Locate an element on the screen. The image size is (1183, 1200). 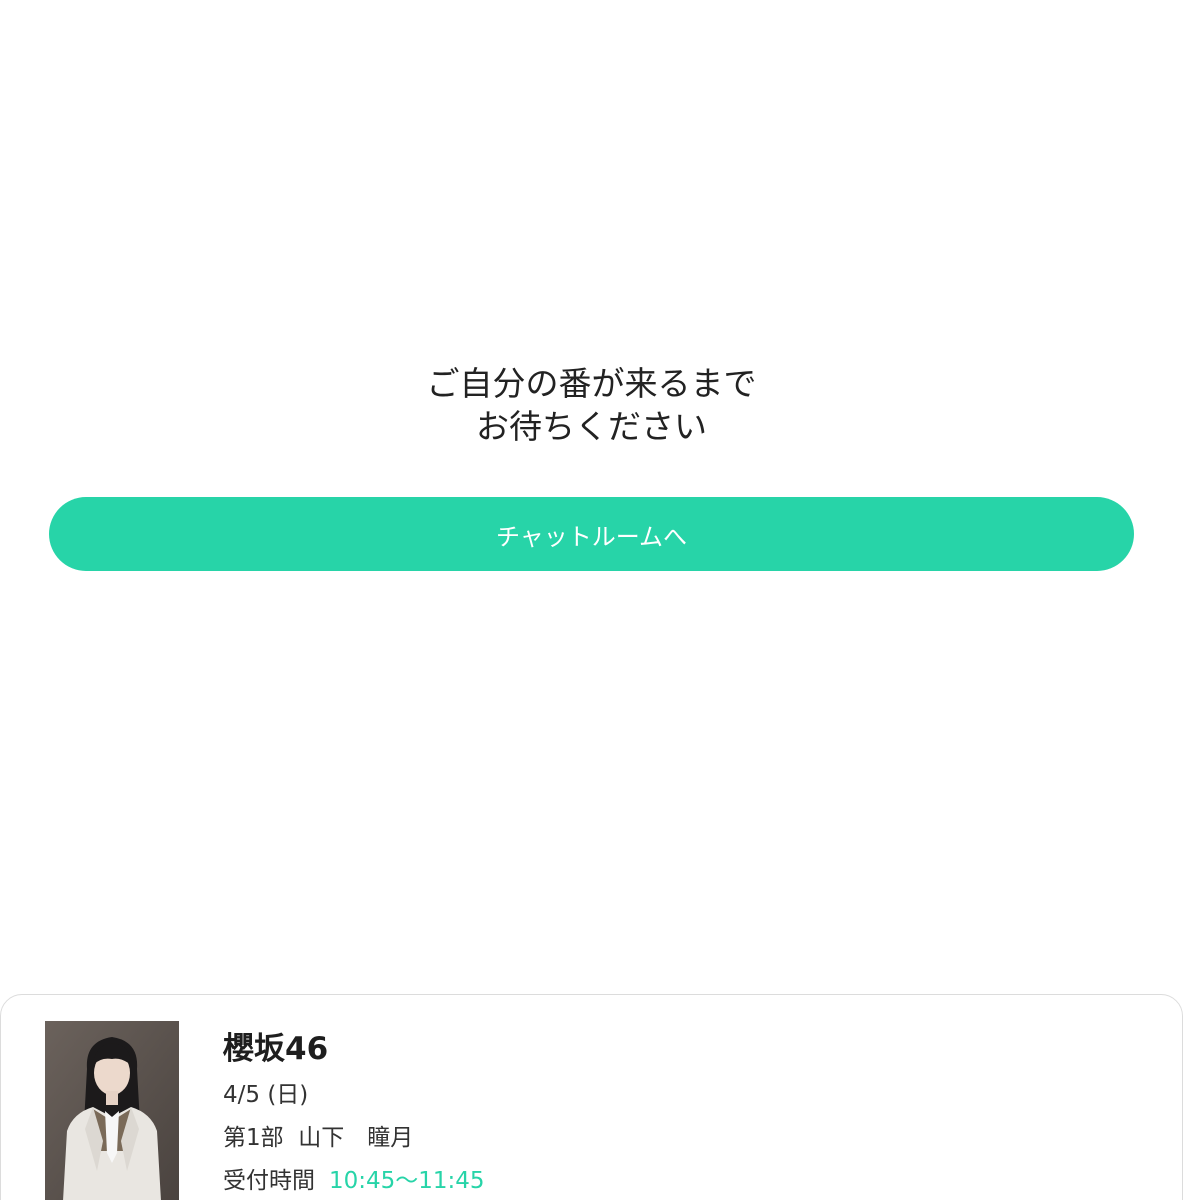
reception-label: 受付時間 is located at coordinates (269, 1181).